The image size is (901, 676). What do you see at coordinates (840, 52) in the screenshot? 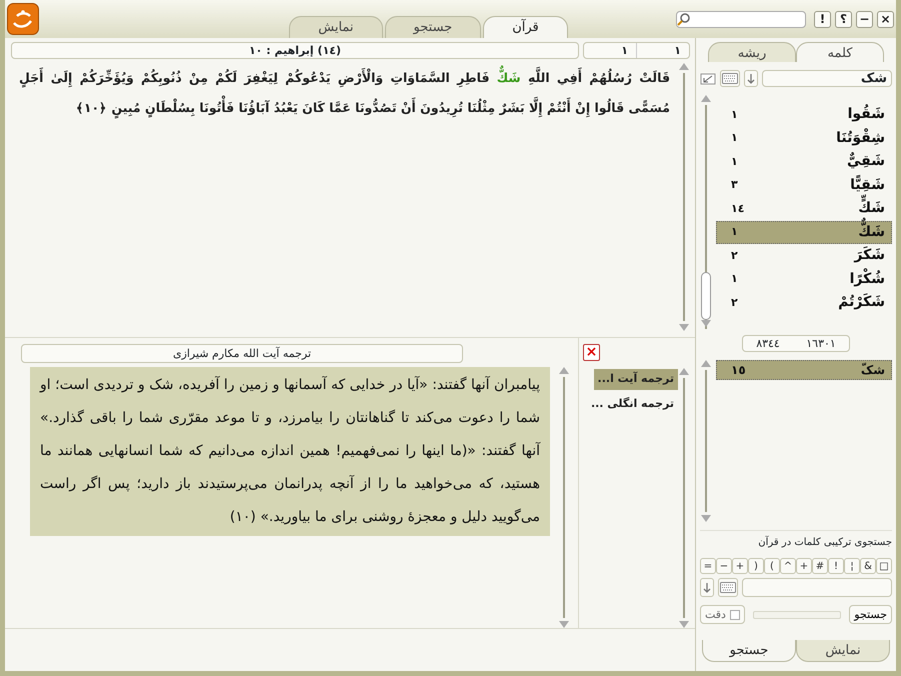
I see `tab: کلمه` at bounding box center [840, 52].